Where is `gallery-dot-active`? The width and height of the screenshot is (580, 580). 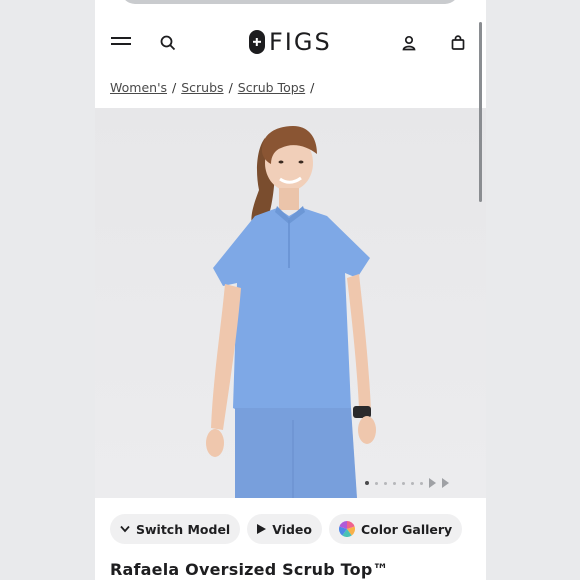 gallery-dot-active is located at coordinates (367, 483).